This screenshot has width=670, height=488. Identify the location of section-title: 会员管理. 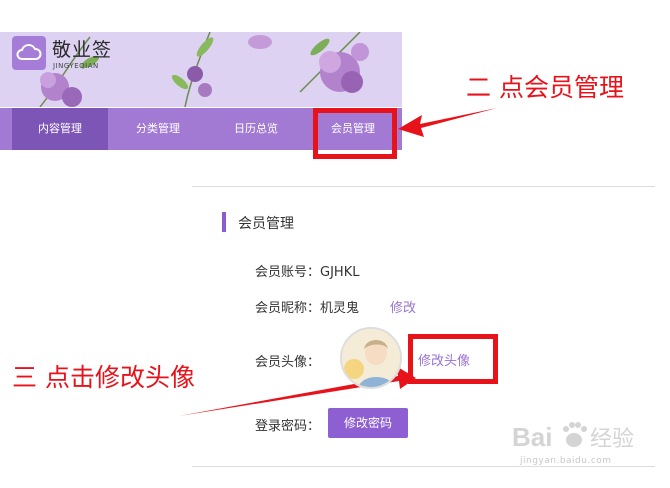
(266, 224).